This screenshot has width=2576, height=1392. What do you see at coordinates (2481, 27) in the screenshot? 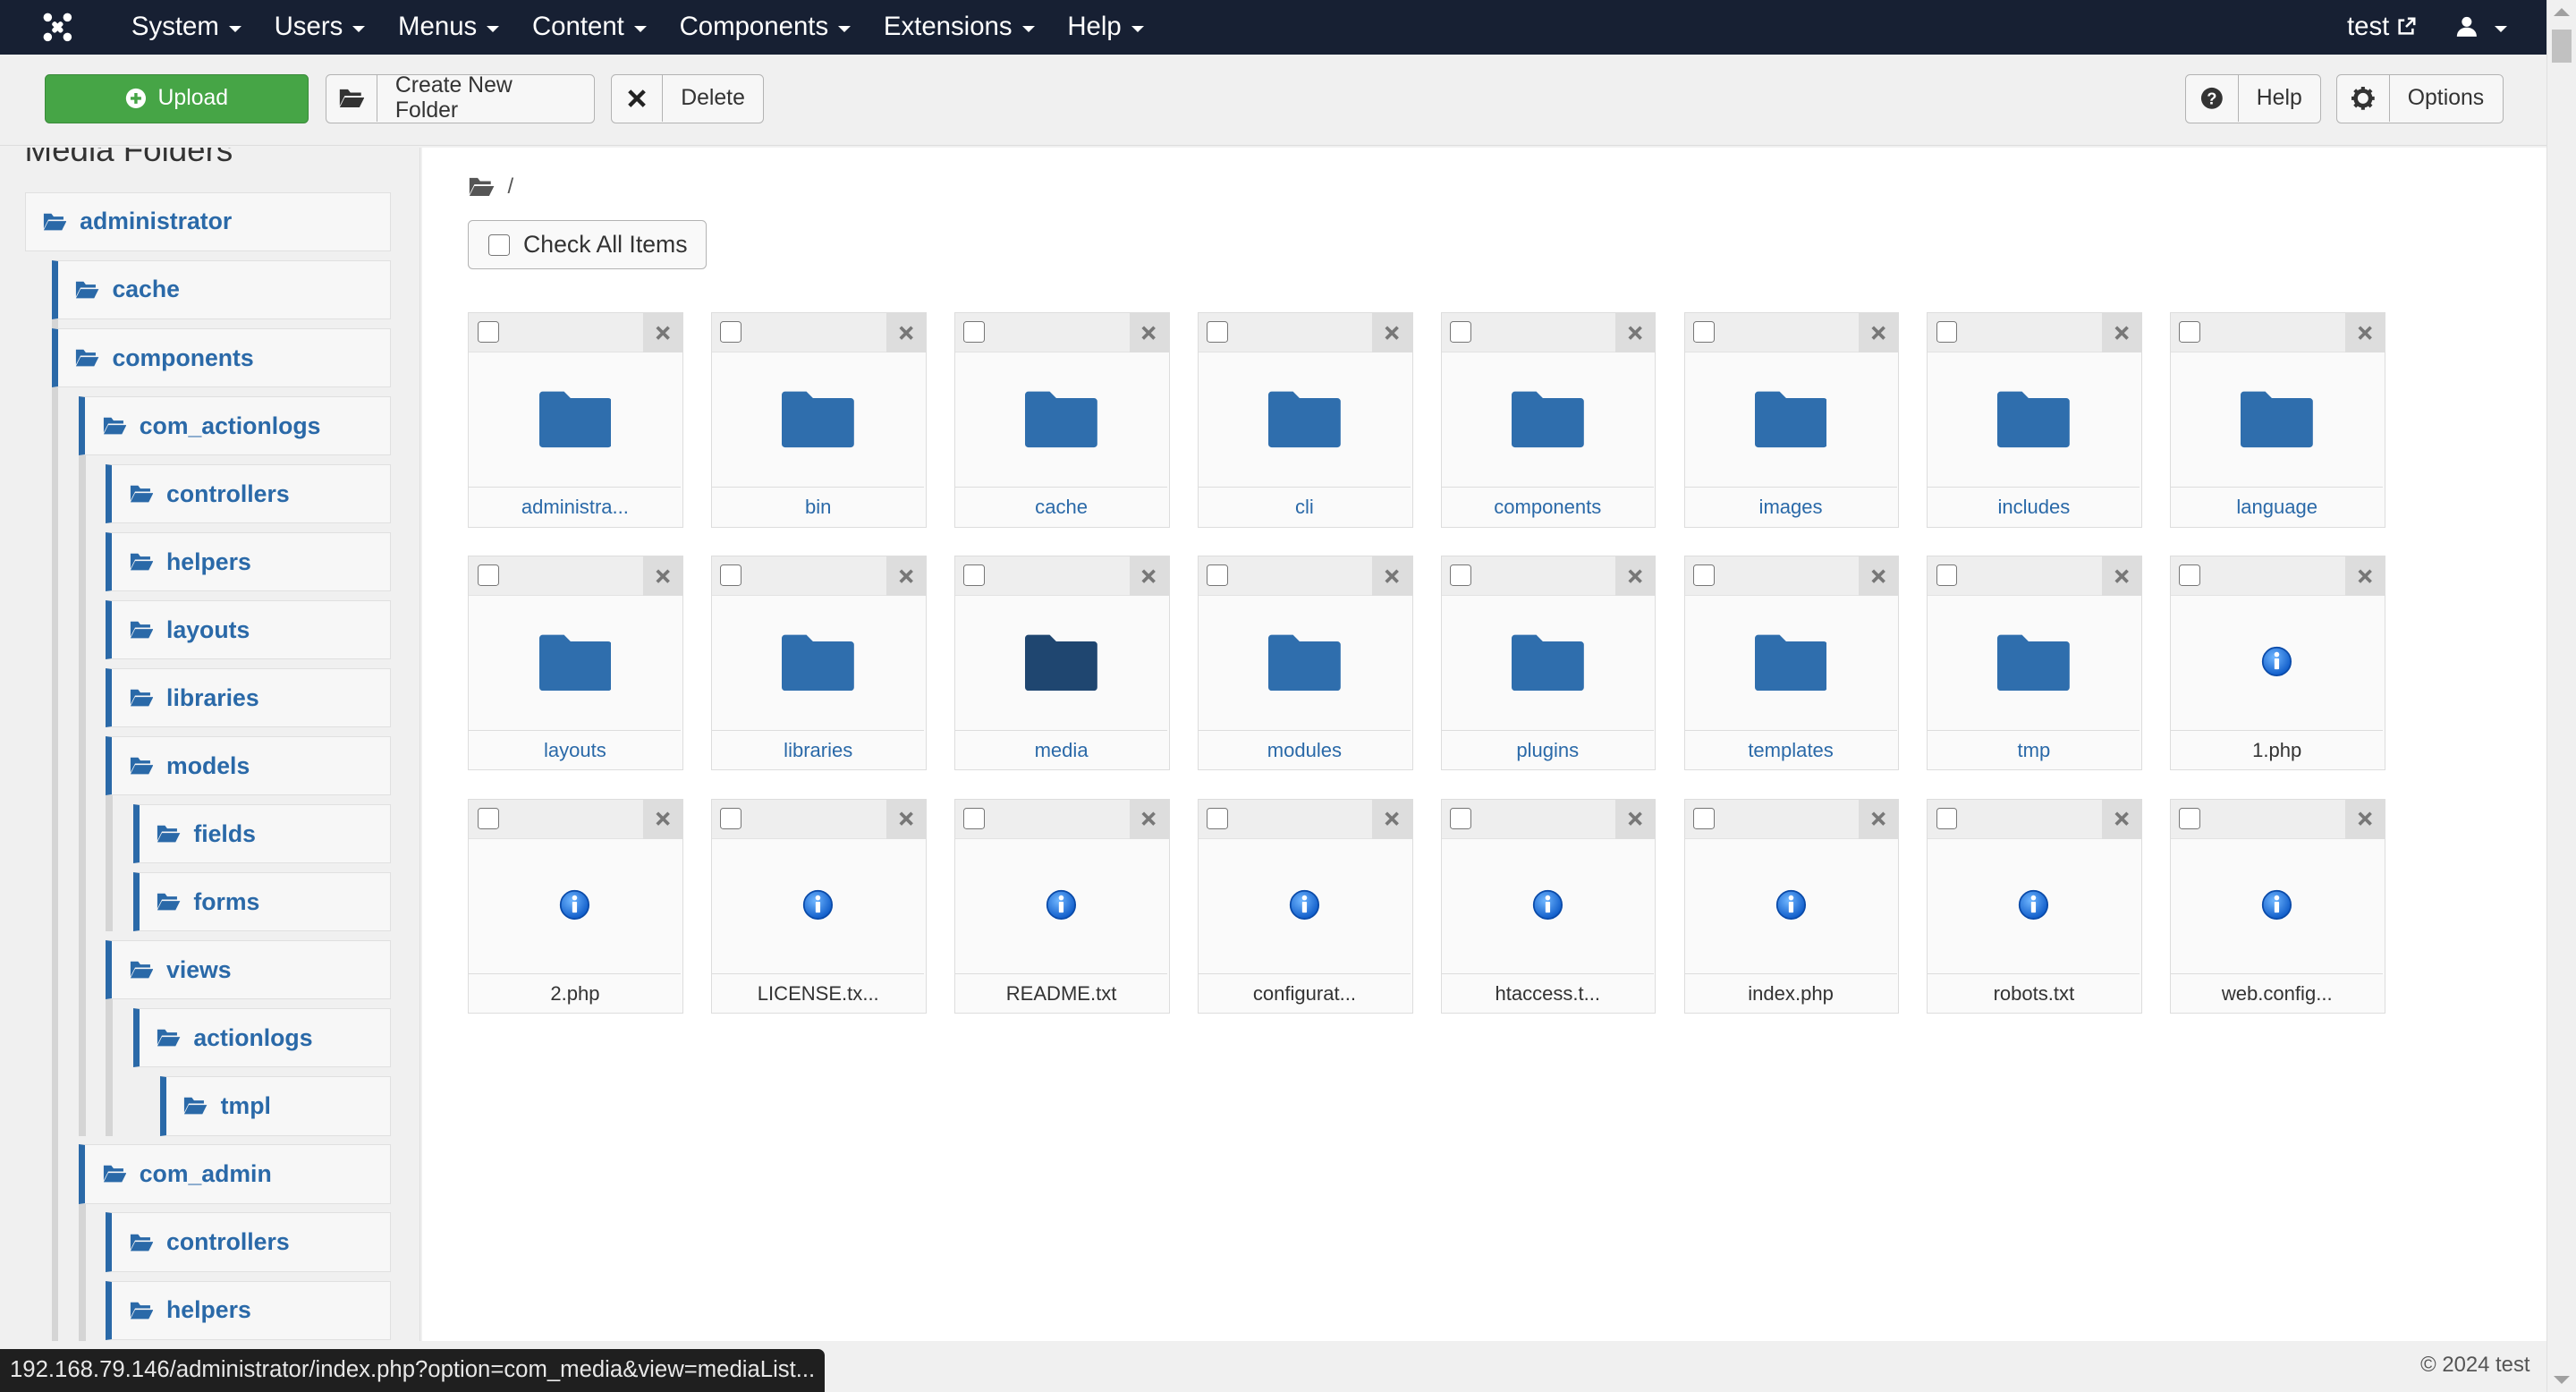
I see `user-menu` at bounding box center [2481, 27].